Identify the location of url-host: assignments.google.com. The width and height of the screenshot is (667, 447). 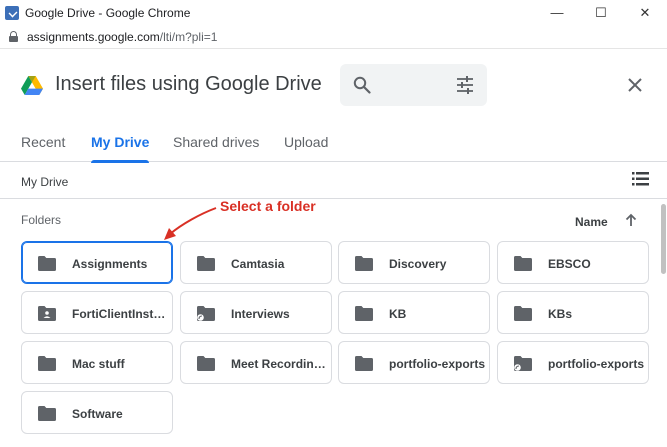
(93, 36).